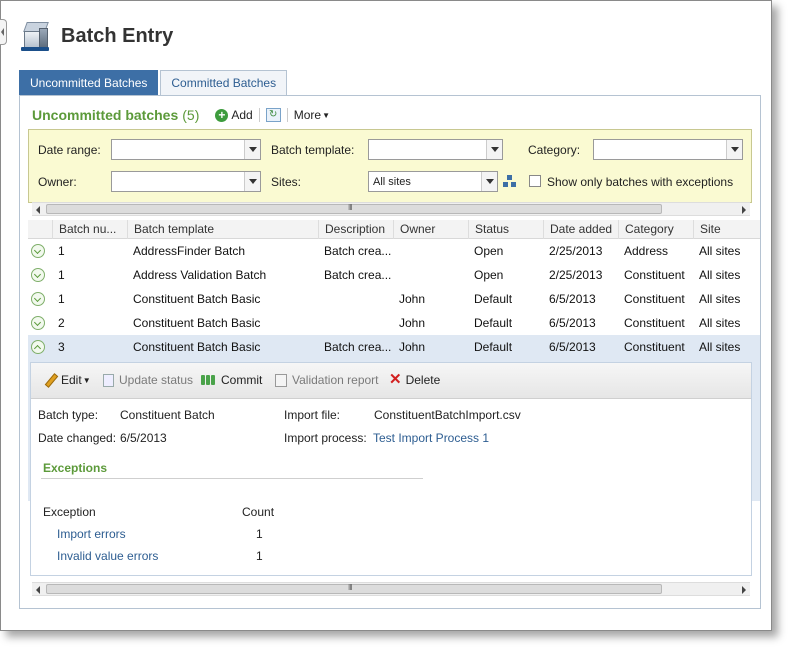 This screenshot has height=649, width=790. Describe the element at coordinates (61, 347) in the screenshot. I see `cell-batch-number: 3` at that location.